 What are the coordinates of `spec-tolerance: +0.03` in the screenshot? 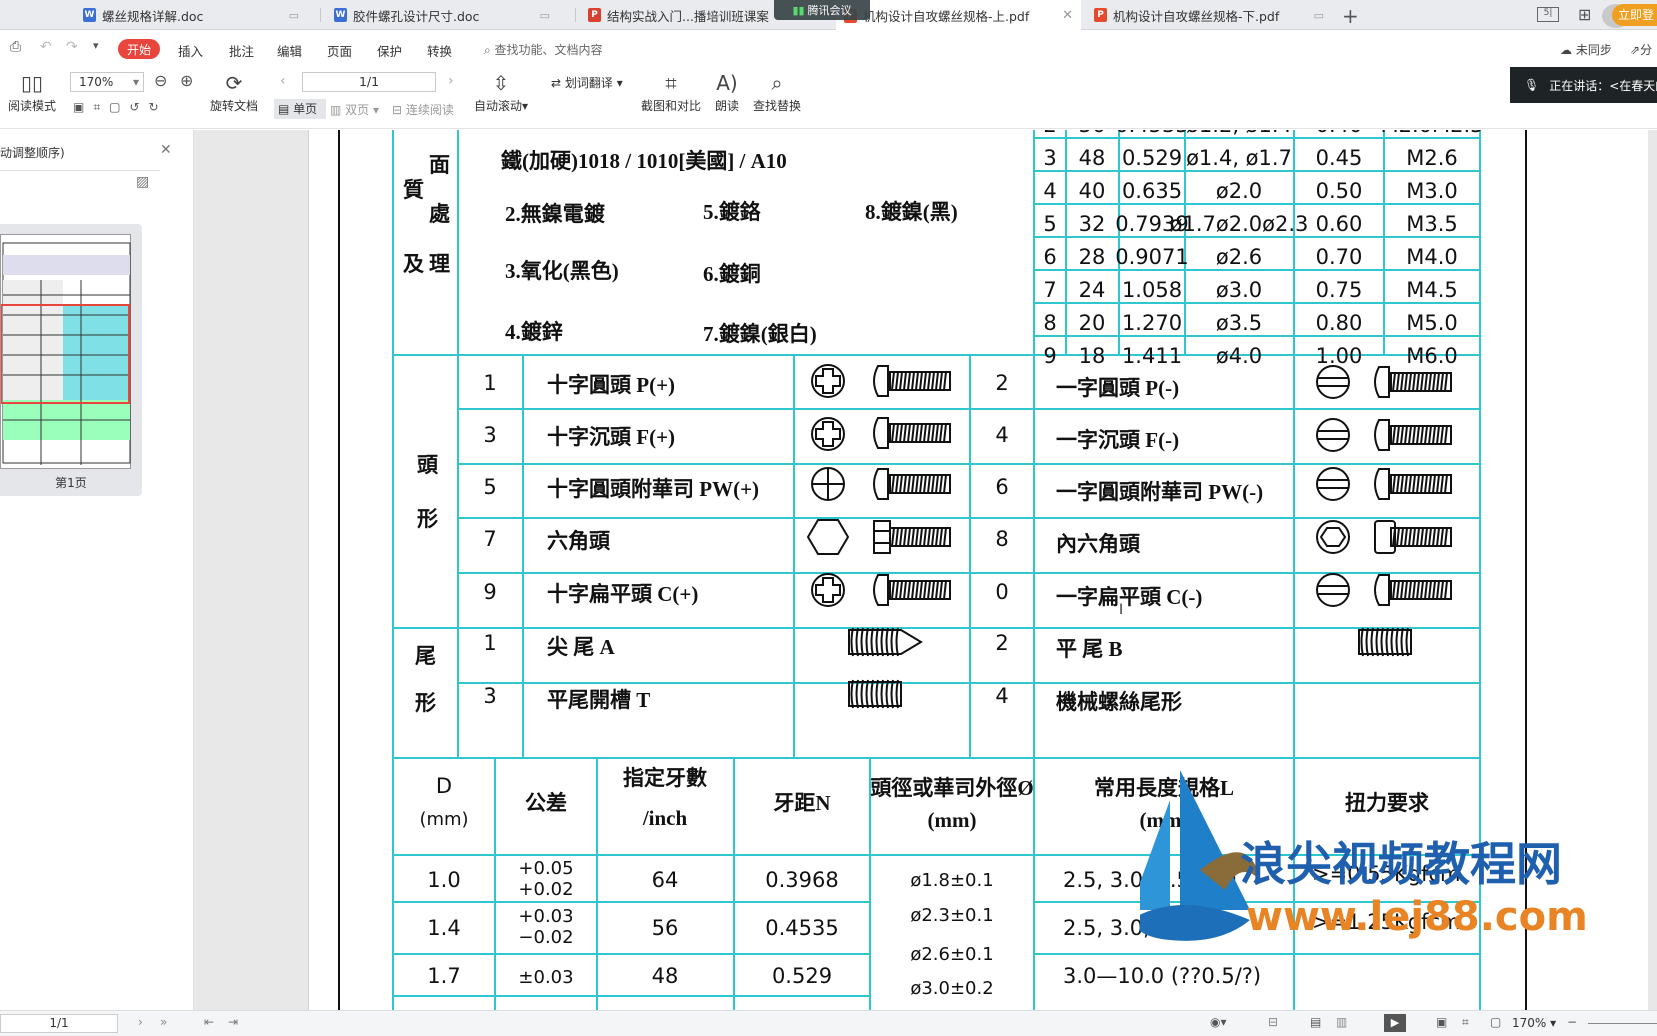 It's located at (545, 916).